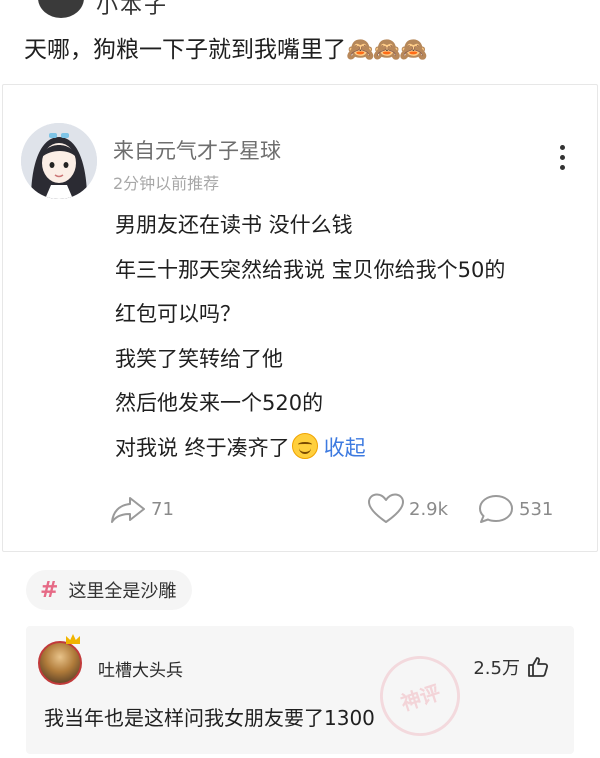  I want to click on comment-like-button: 2.5万, so click(511, 667).